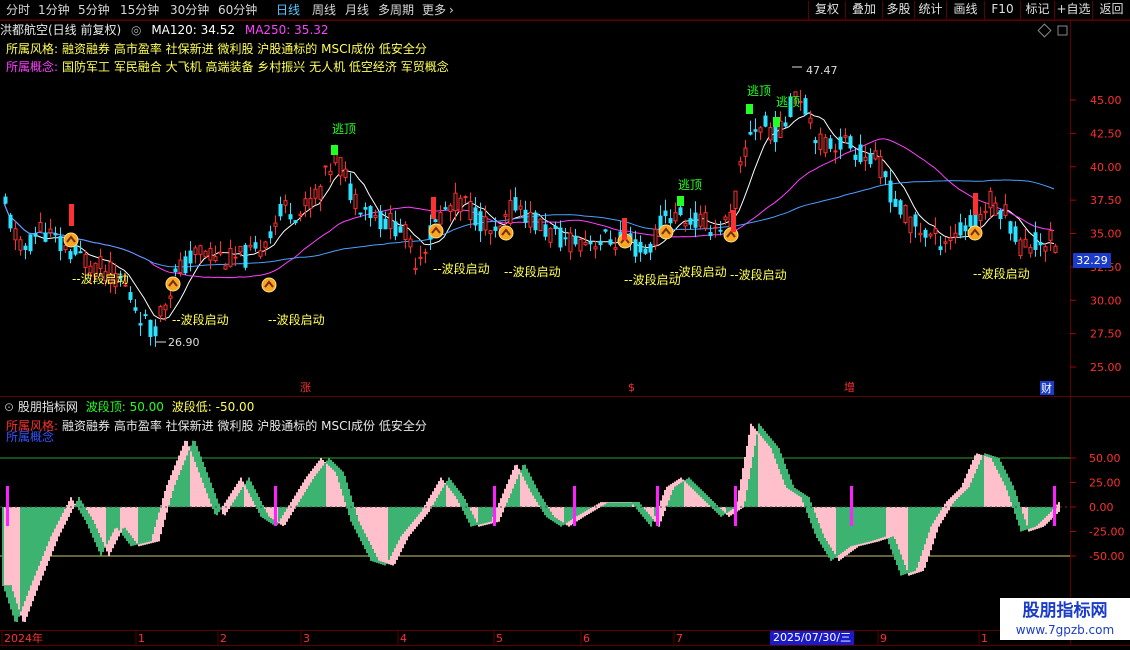 The height and width of the screenshot is (650, 1130). What do you see at coordinates (305, 387) in the screenshot?
I see `event-marker-rise: 涨` at bounding box center [305, 387].